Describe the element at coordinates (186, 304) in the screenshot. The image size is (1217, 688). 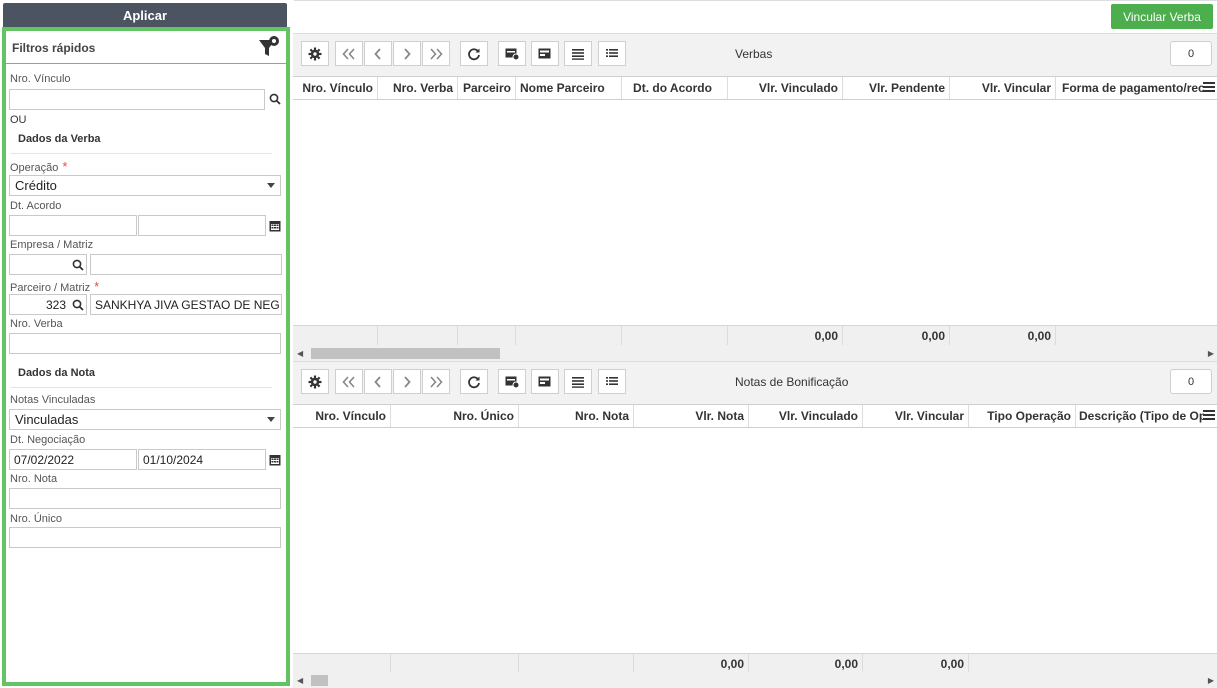
I see `parceiro-name-input: SANKHYA JIVA GESTAO DE NEG` at that location.